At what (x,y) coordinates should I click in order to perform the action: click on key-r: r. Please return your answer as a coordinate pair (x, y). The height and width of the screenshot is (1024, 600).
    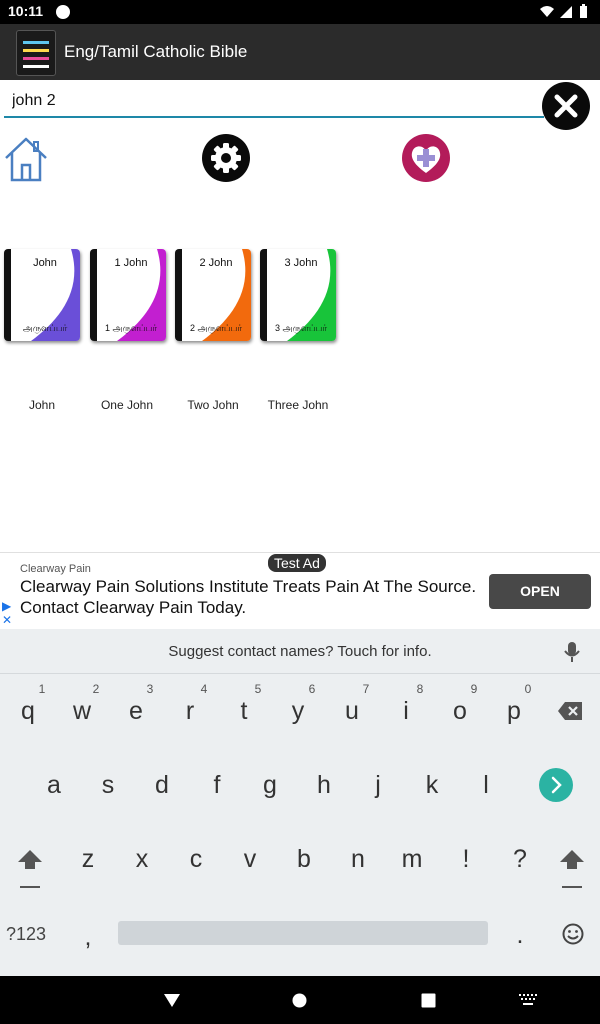
    Looking at the image, I should click on (190, 711).